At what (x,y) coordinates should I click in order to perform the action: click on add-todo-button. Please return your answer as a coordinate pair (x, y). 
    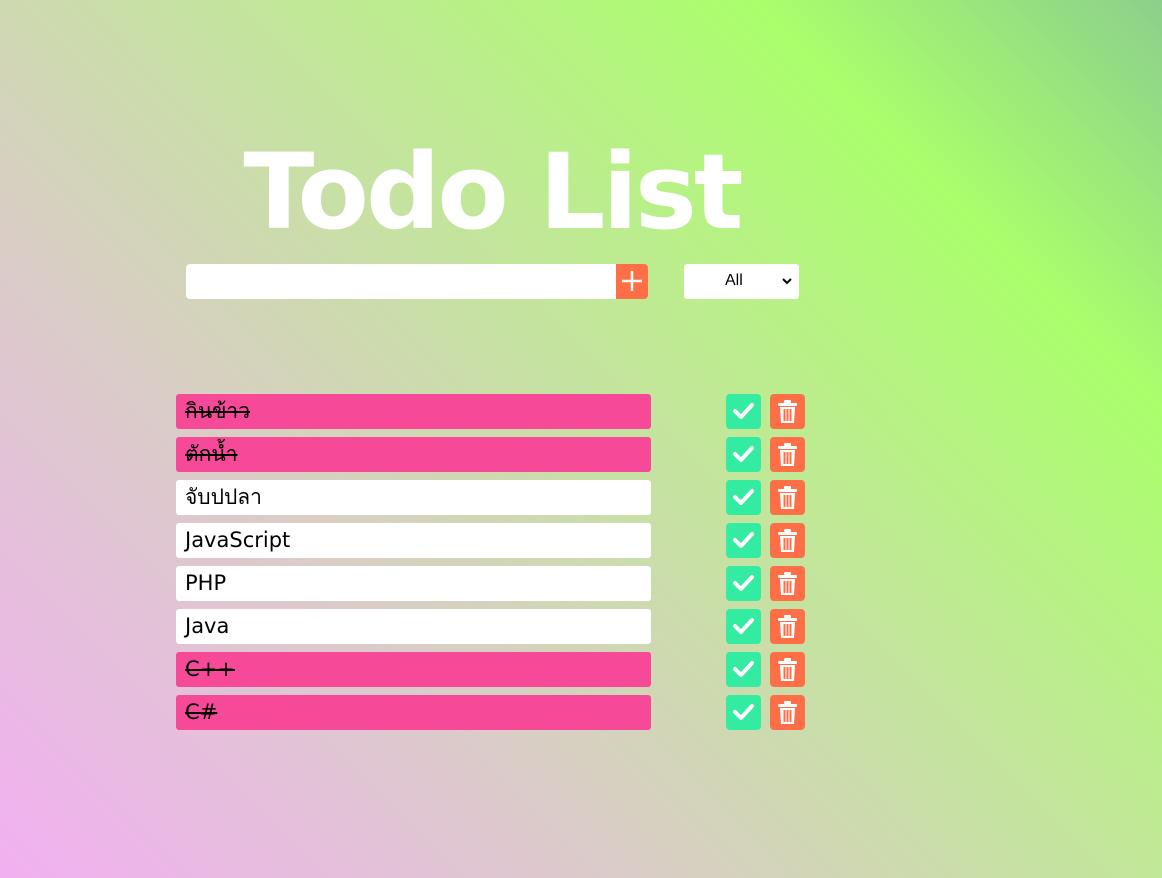
    Looking at the image, I should click on (632, 281).